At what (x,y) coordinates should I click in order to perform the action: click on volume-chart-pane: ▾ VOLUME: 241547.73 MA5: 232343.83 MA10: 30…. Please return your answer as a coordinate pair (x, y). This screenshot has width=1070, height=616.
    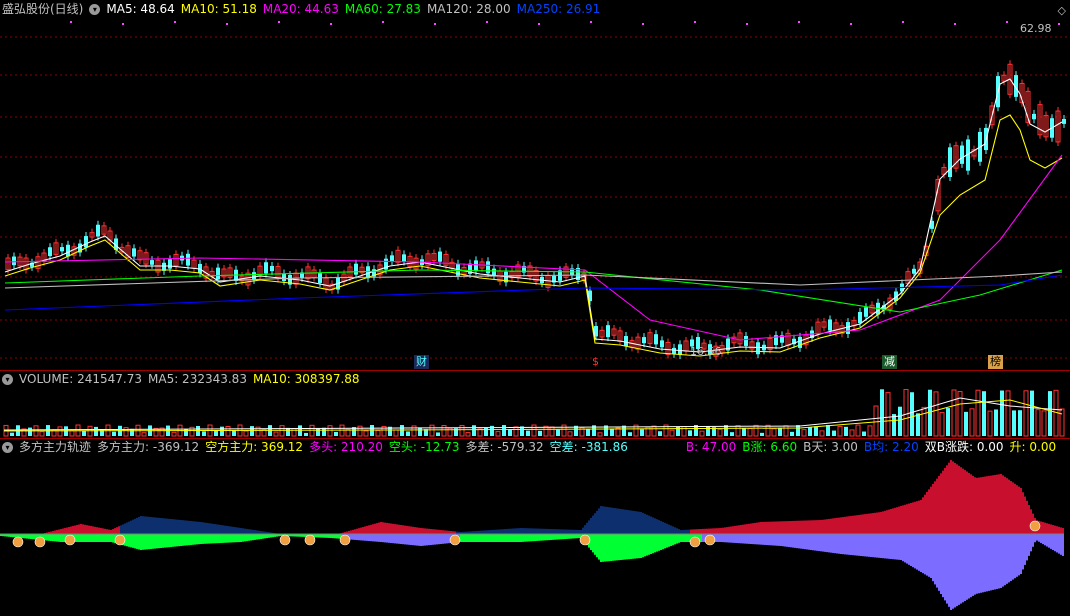
    Looking at the image, I should click on (535, 404).